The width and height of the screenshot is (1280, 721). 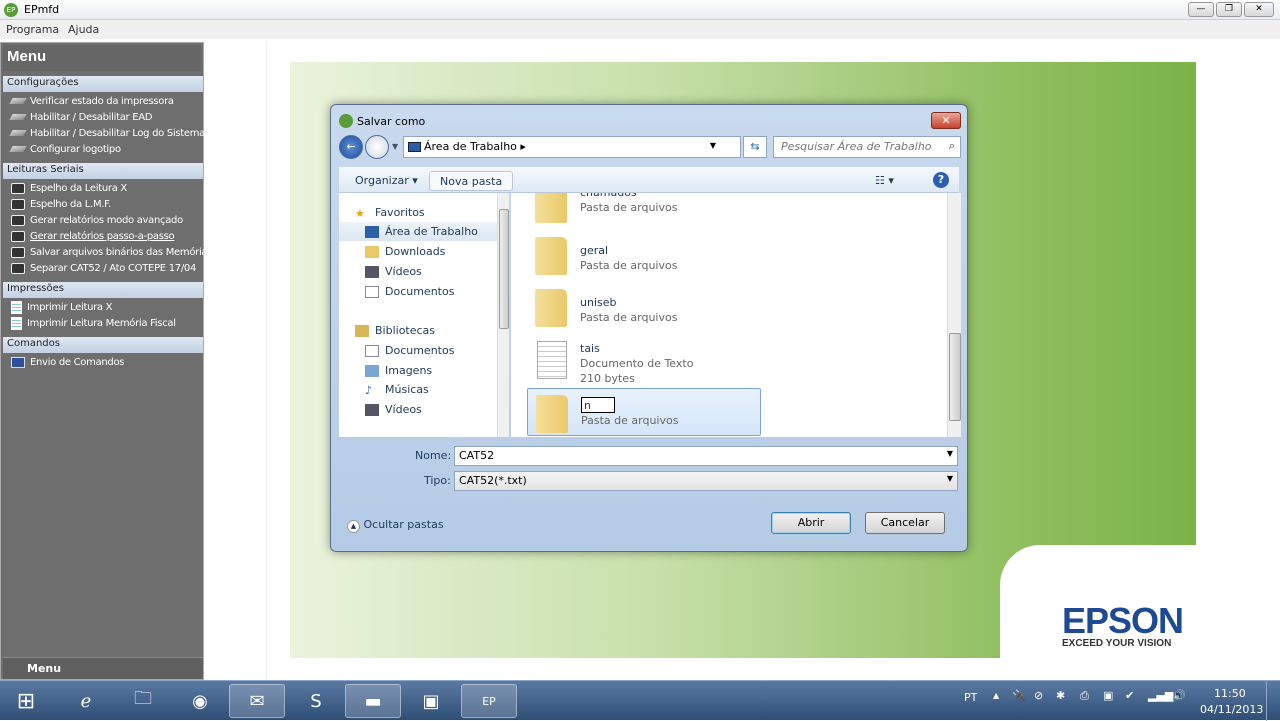 What do you see at coordinates (867, 147) in the screenshot?
I see `search-input: Pesquisar Área de Trabalho ⌕` at bounding box center [867, 147].